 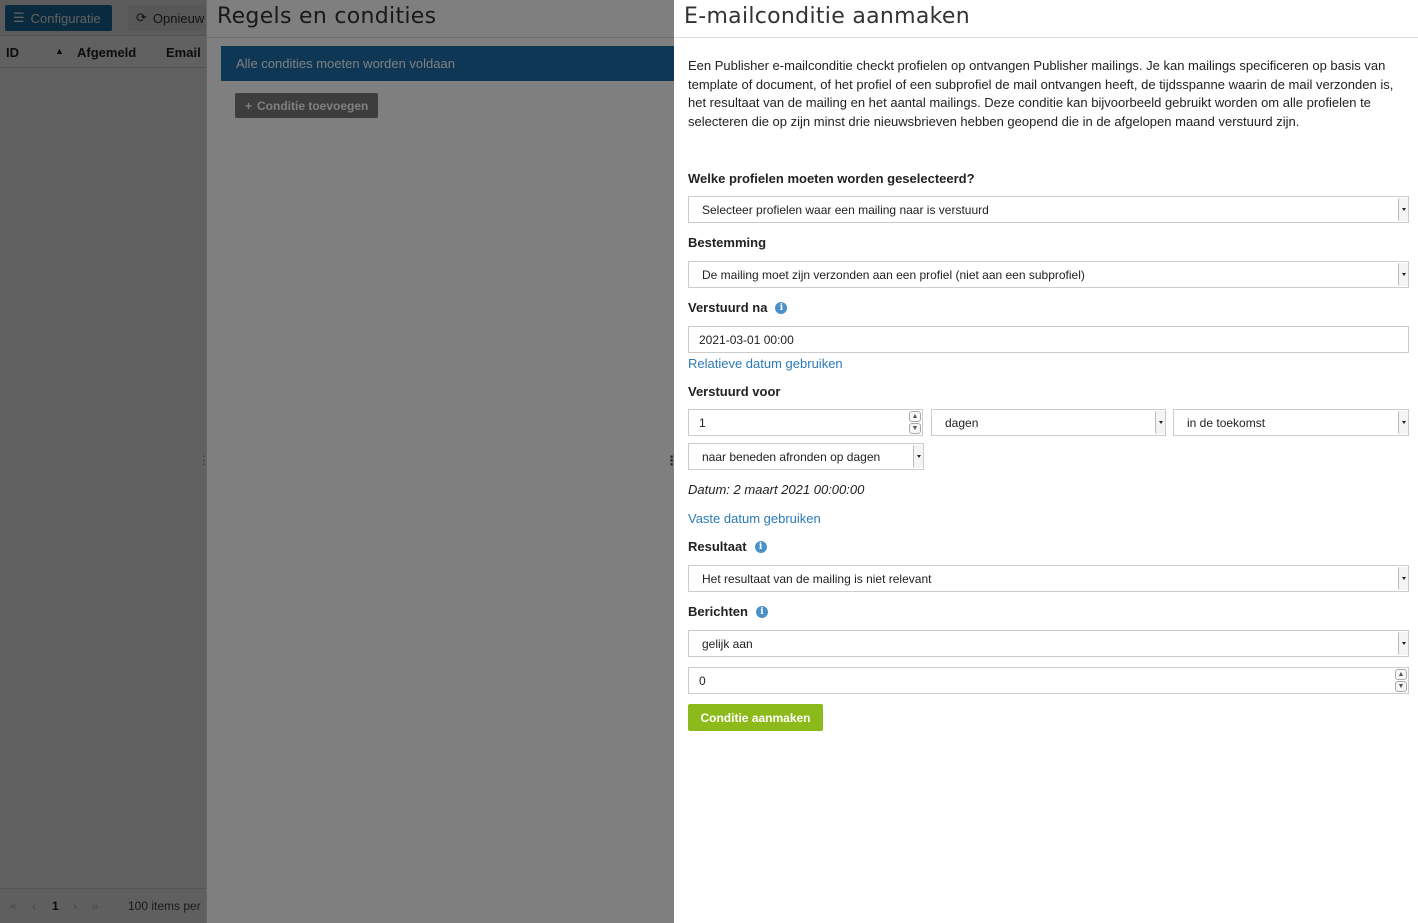 What do you see at coordinates (13, 906) in the screenshot?
I see `first-page-icon: «` at bounding box center [13, 906].